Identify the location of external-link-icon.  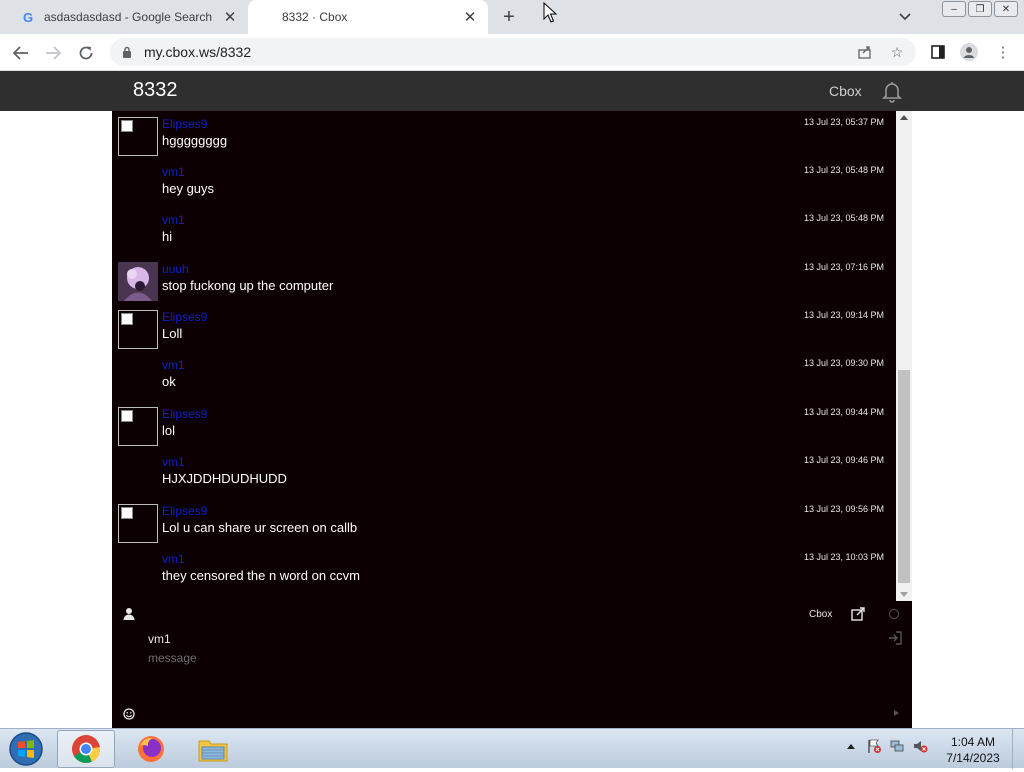
(858, 614).